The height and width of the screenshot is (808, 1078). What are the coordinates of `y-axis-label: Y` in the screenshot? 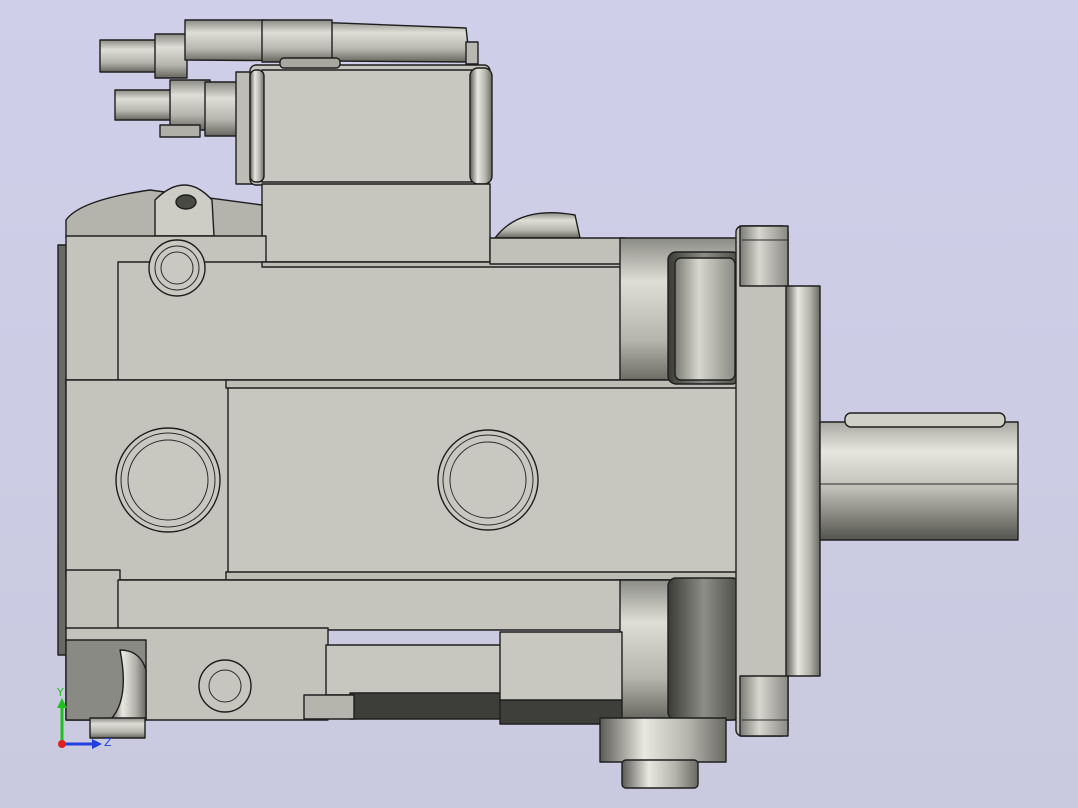 It's located at (60, 692).